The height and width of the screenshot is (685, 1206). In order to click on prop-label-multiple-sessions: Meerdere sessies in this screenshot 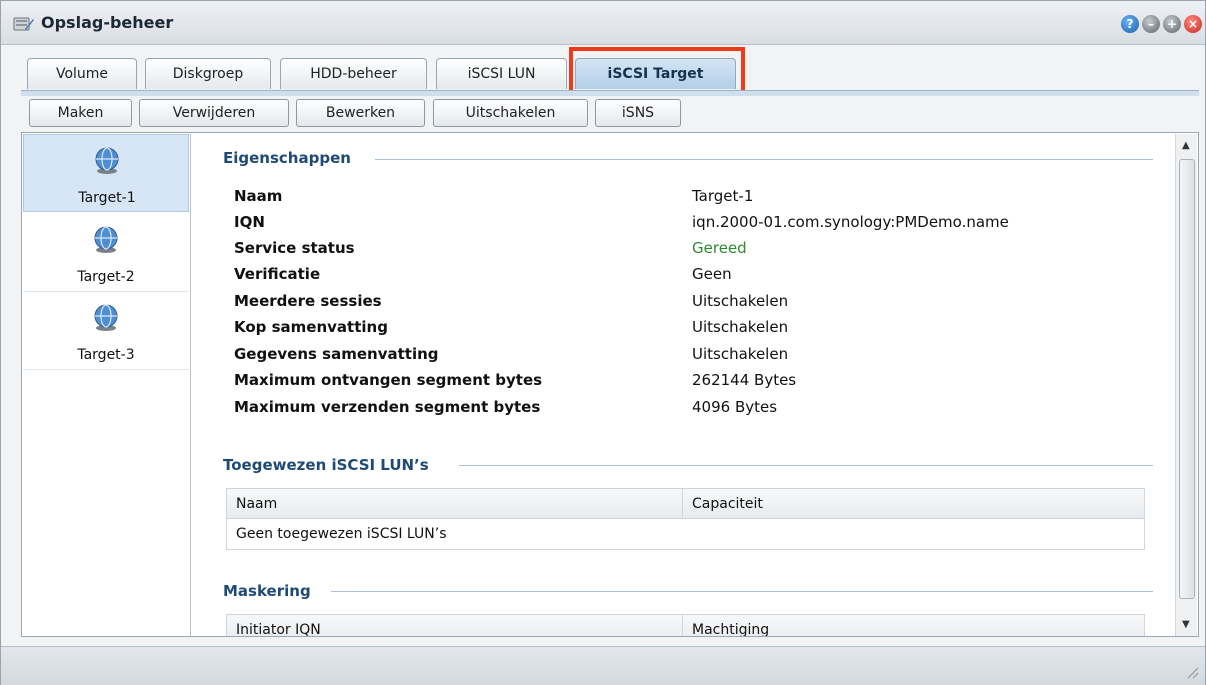, I will do `click(308, 301)`.